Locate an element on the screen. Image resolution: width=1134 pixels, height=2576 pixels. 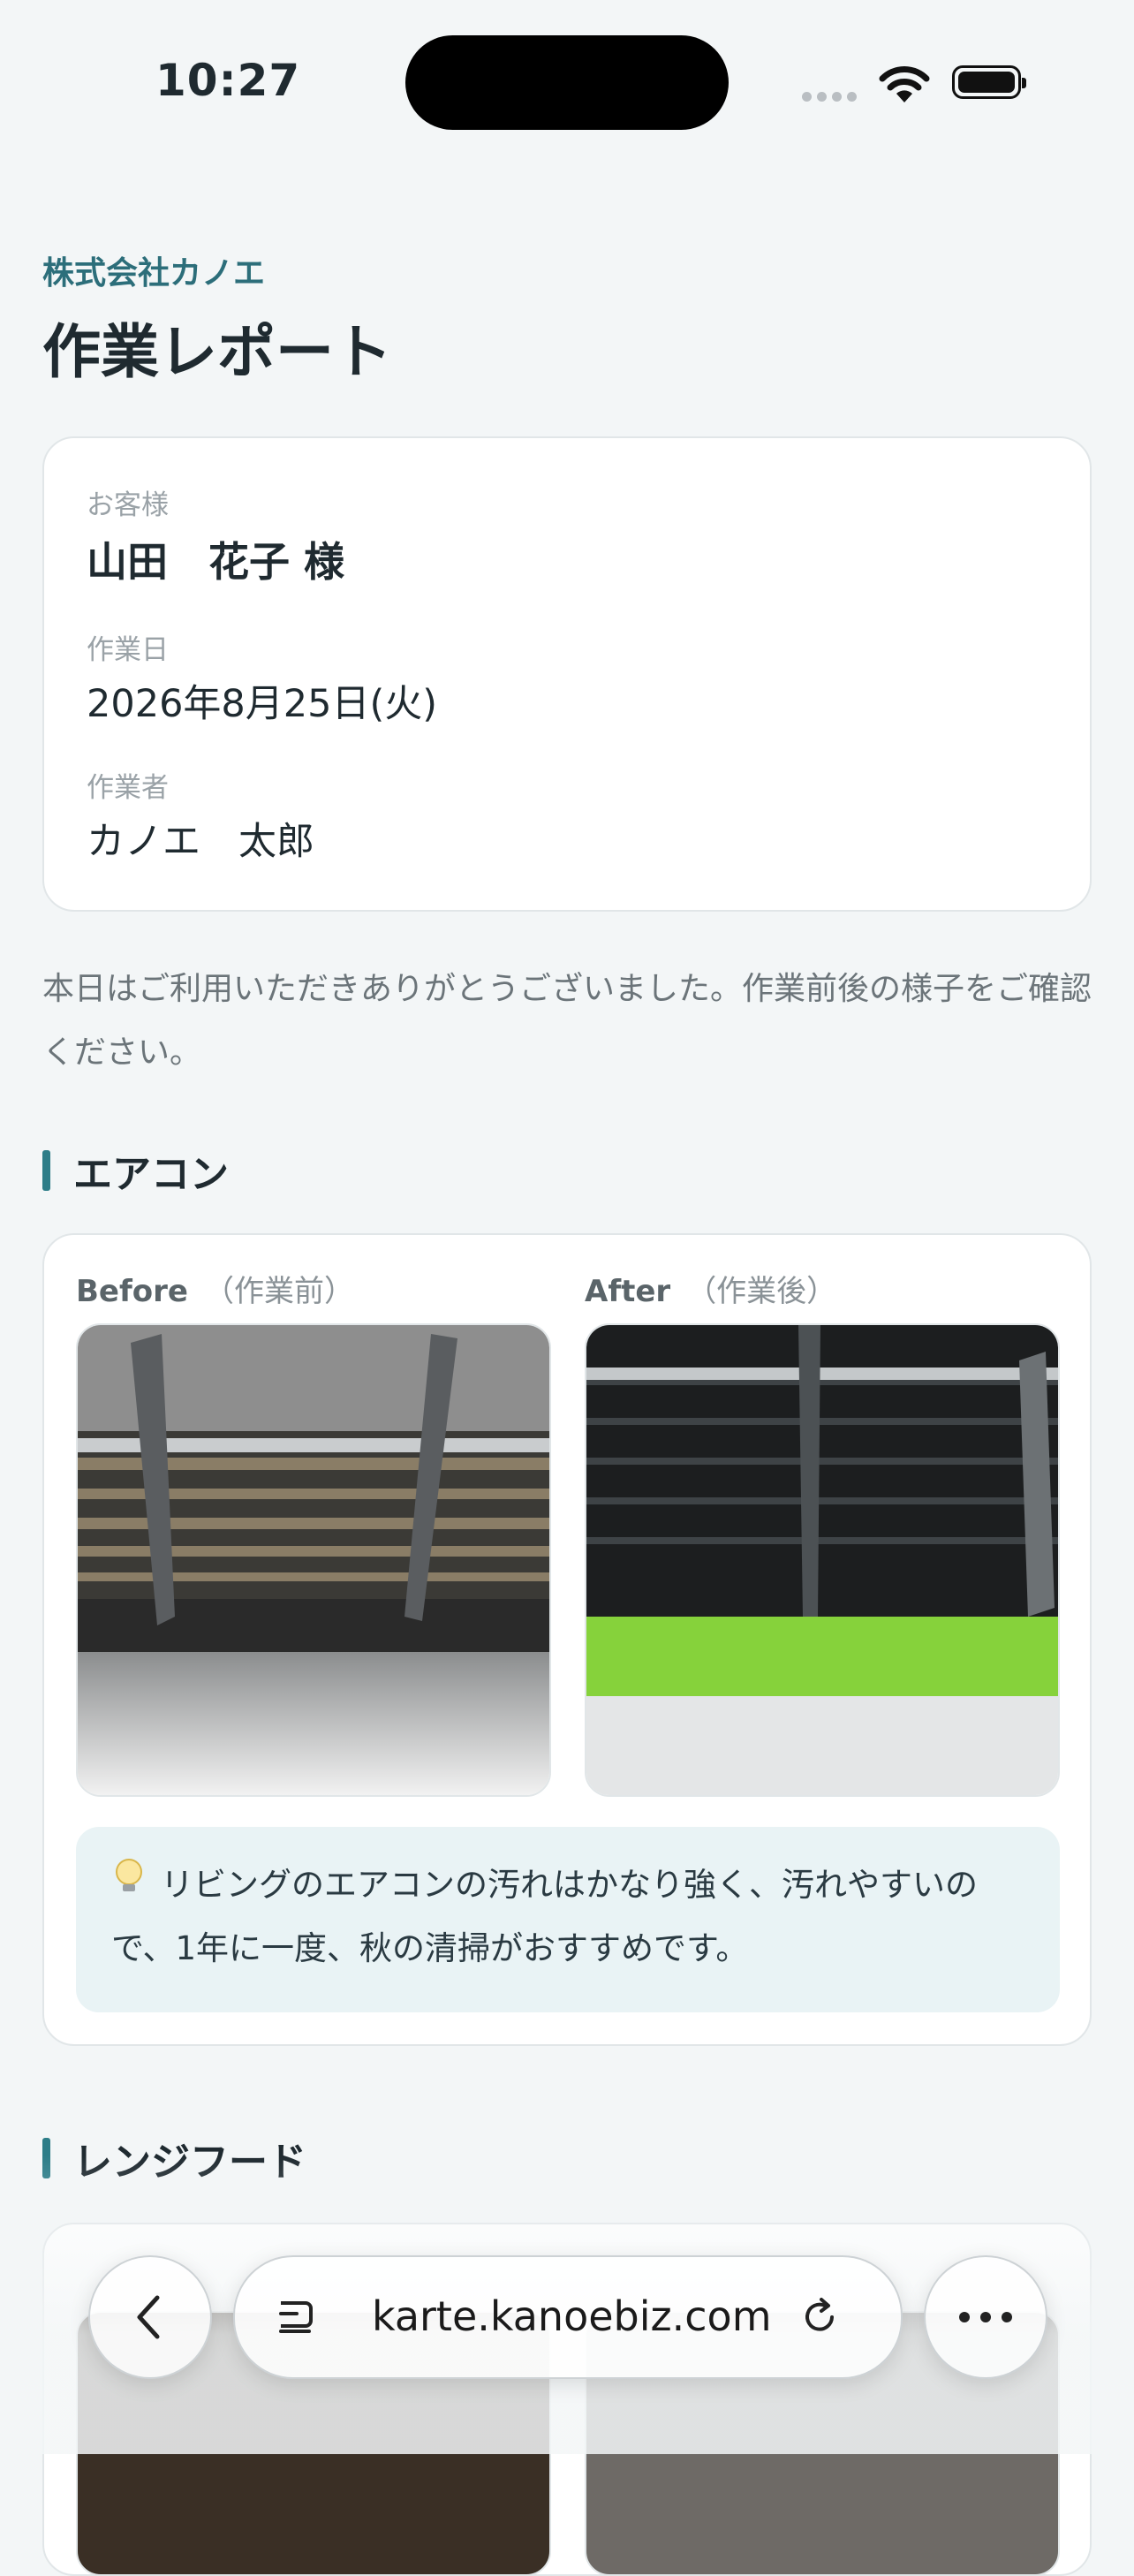
intro-text: 本日はご利用いただきありがとうございました。作業前後の様子をご確認ください。 is located at coordinates (567, 1021).